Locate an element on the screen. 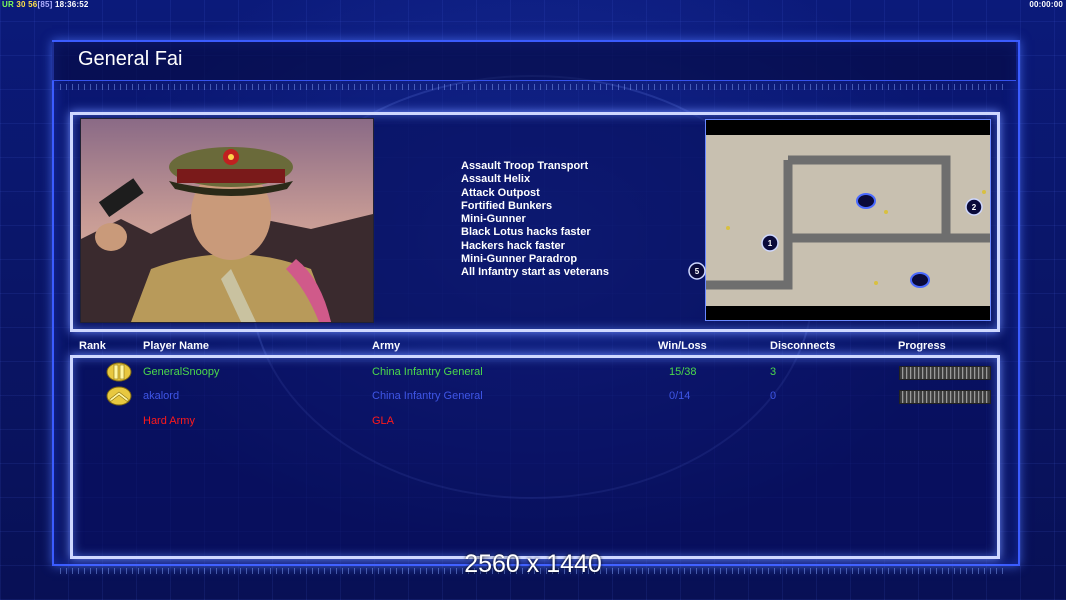 The height and width of the screenshot is (600, 1066). header-rank: Rank is located at coordinates (92, 346).